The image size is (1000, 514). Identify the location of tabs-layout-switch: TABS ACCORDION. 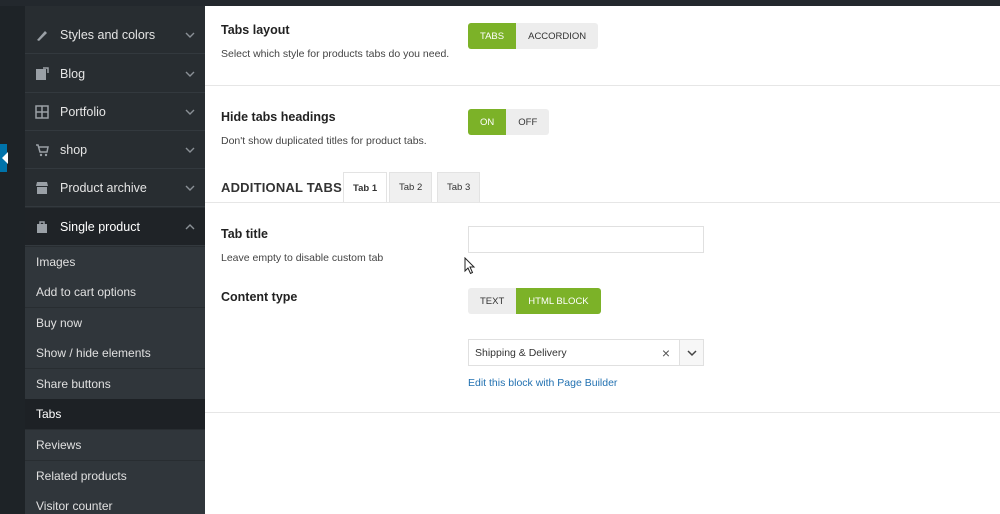
(533, 36).